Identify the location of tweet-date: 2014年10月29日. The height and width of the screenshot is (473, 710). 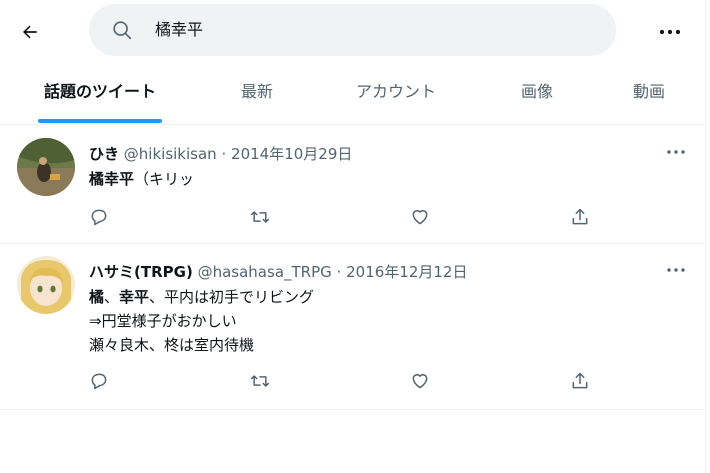
(291, 154).